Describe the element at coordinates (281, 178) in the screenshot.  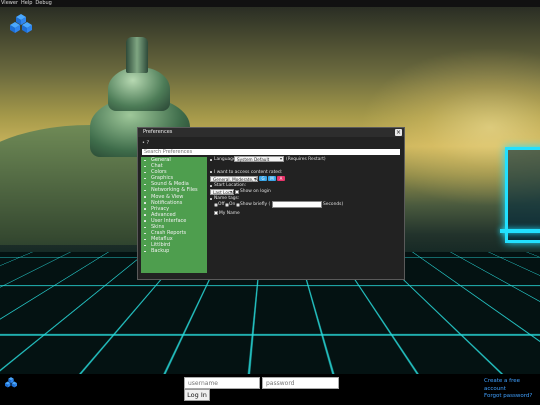
I see `rating-a-button: A` at that location.